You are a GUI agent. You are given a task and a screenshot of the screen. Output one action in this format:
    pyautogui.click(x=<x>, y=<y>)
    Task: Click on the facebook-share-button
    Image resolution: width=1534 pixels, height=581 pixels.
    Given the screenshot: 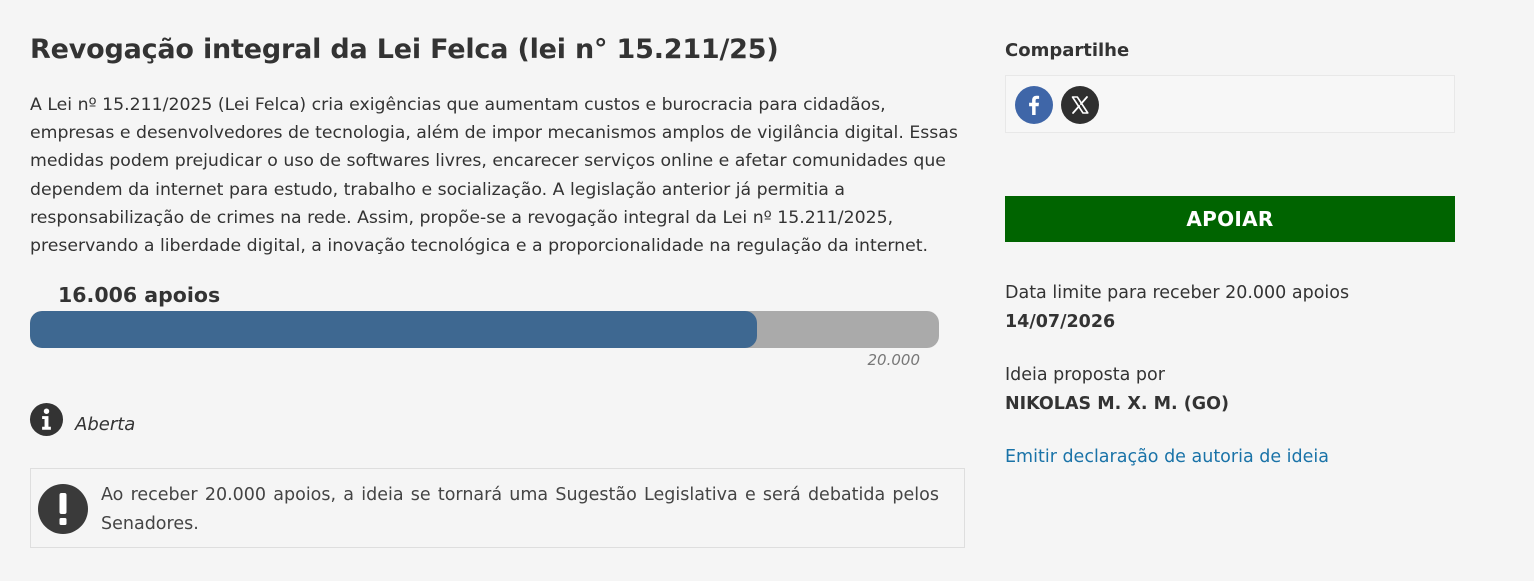 What is the action you would take?
    pyautogui.click(x=1034, y=105)
    